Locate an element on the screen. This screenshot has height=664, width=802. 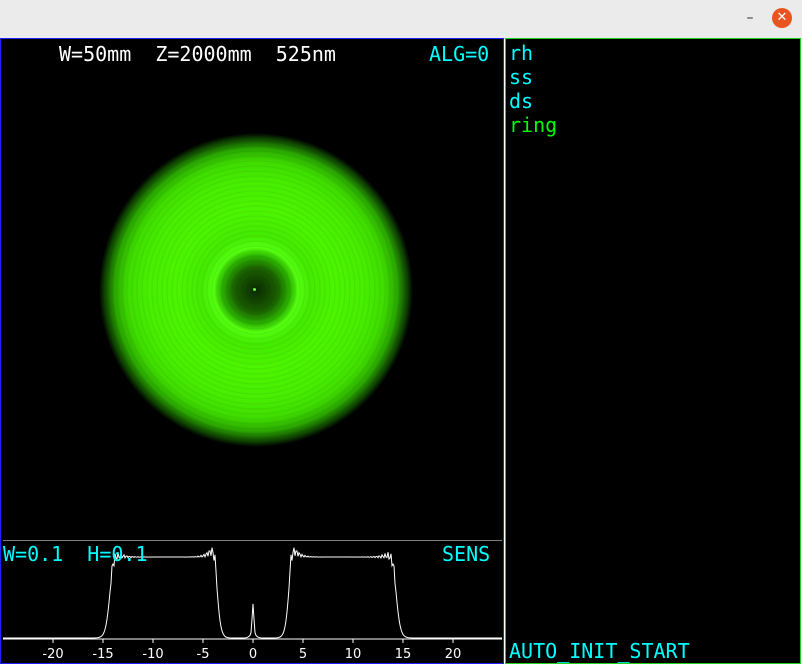
x-tick-label: 0 is located at coordinates (253, 654).